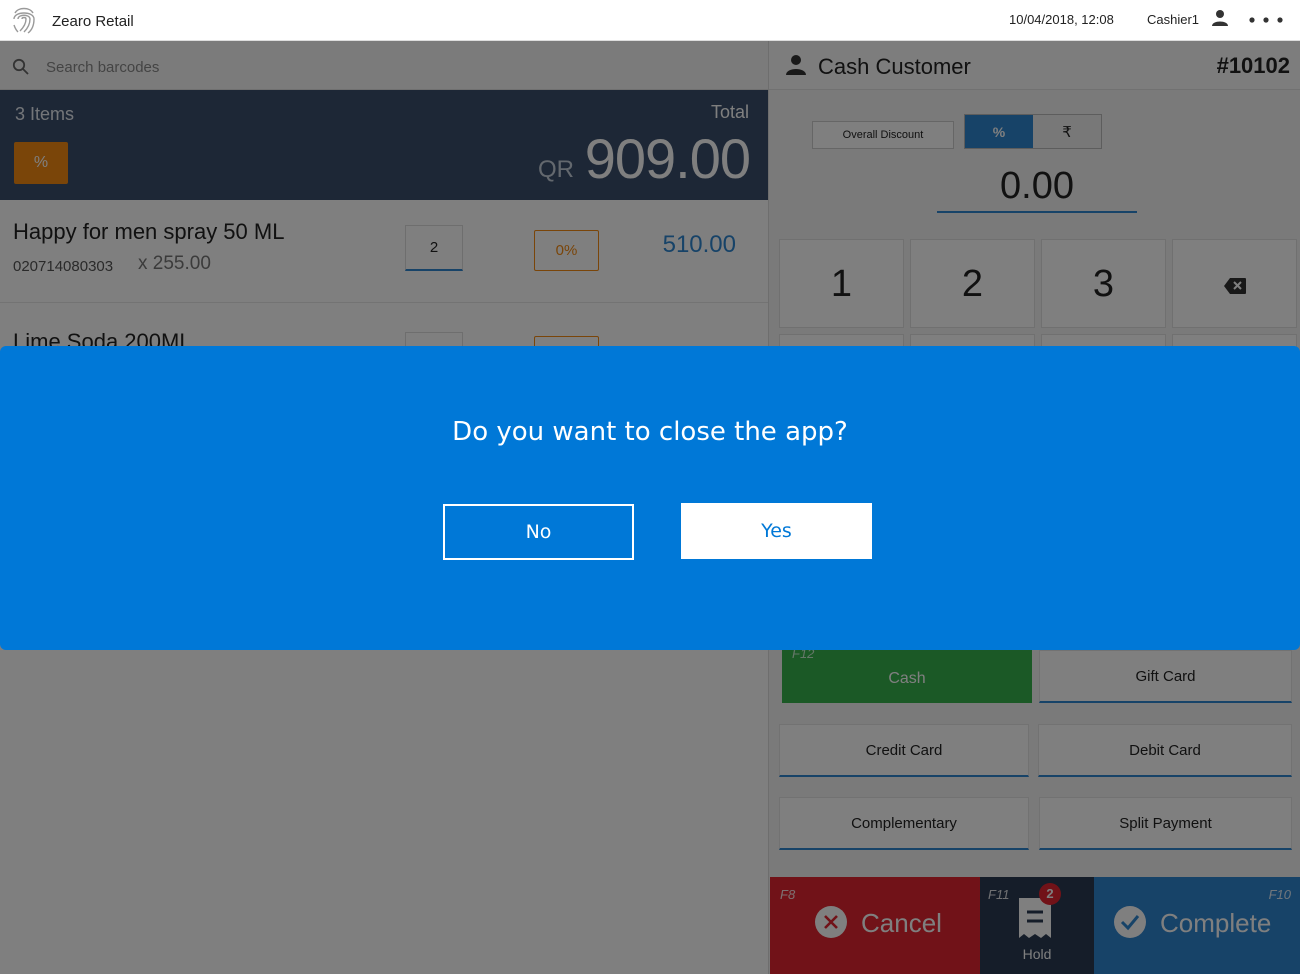 The width and height of the screenshot is (1300, 974). I want to click on yes-button: Yes, so click(776, 531).